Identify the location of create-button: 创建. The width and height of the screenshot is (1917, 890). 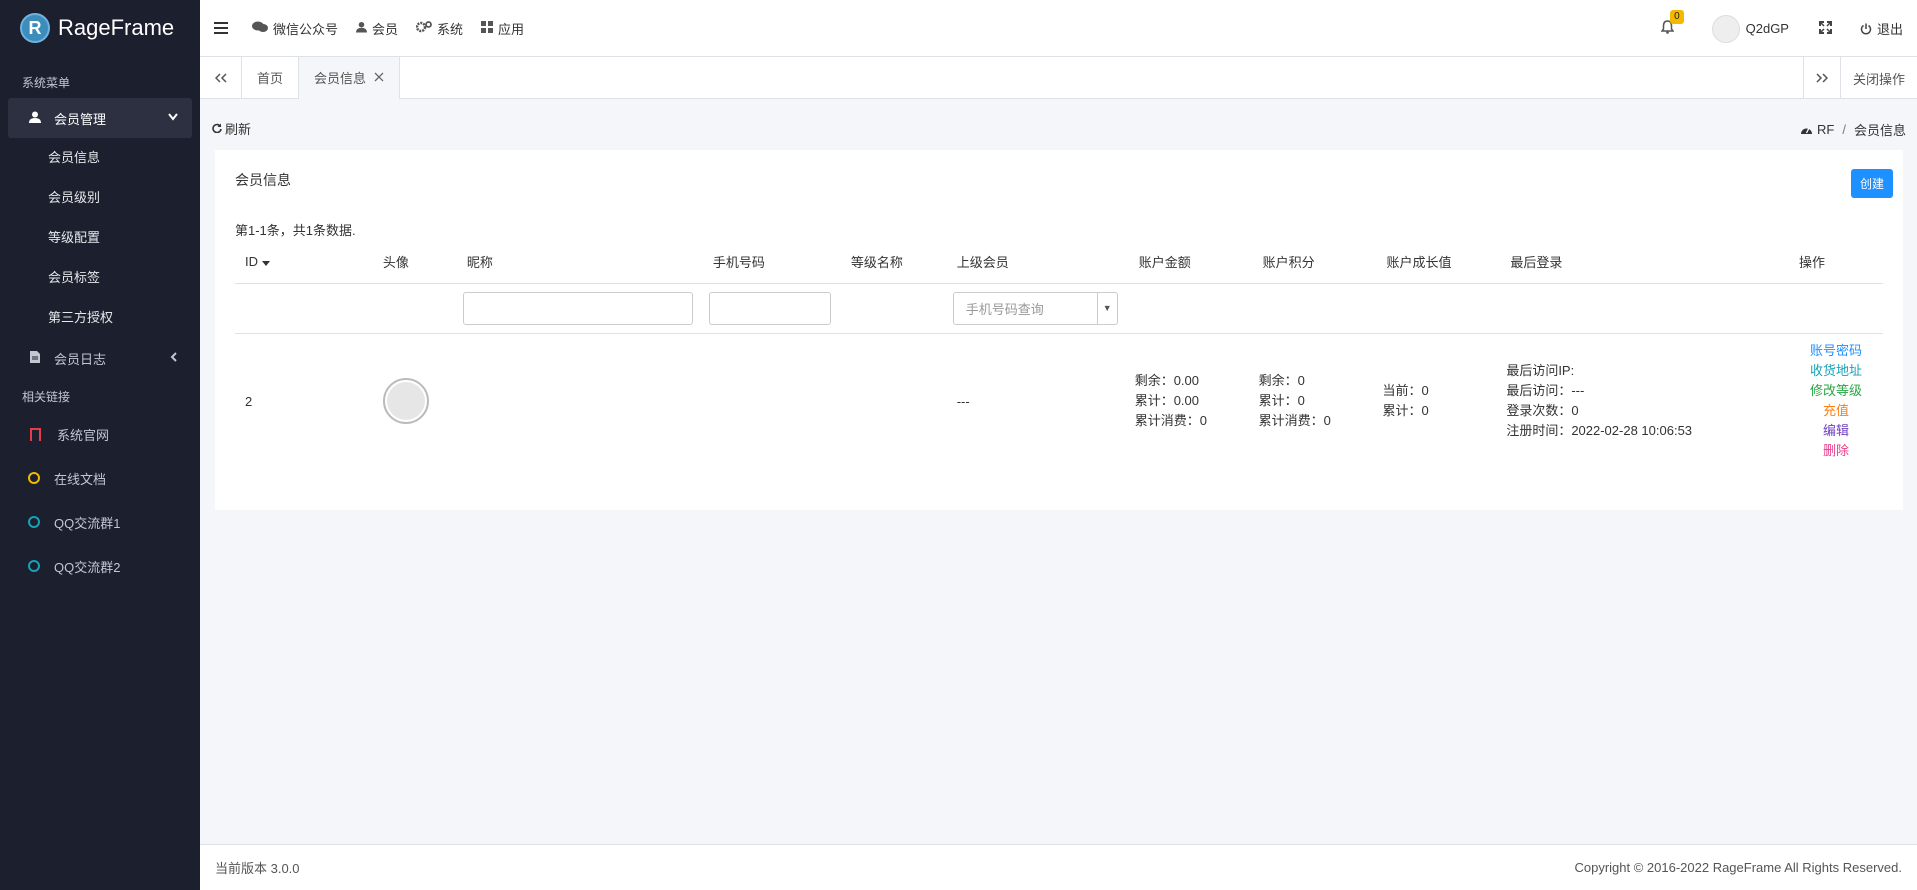
(1871, 183).